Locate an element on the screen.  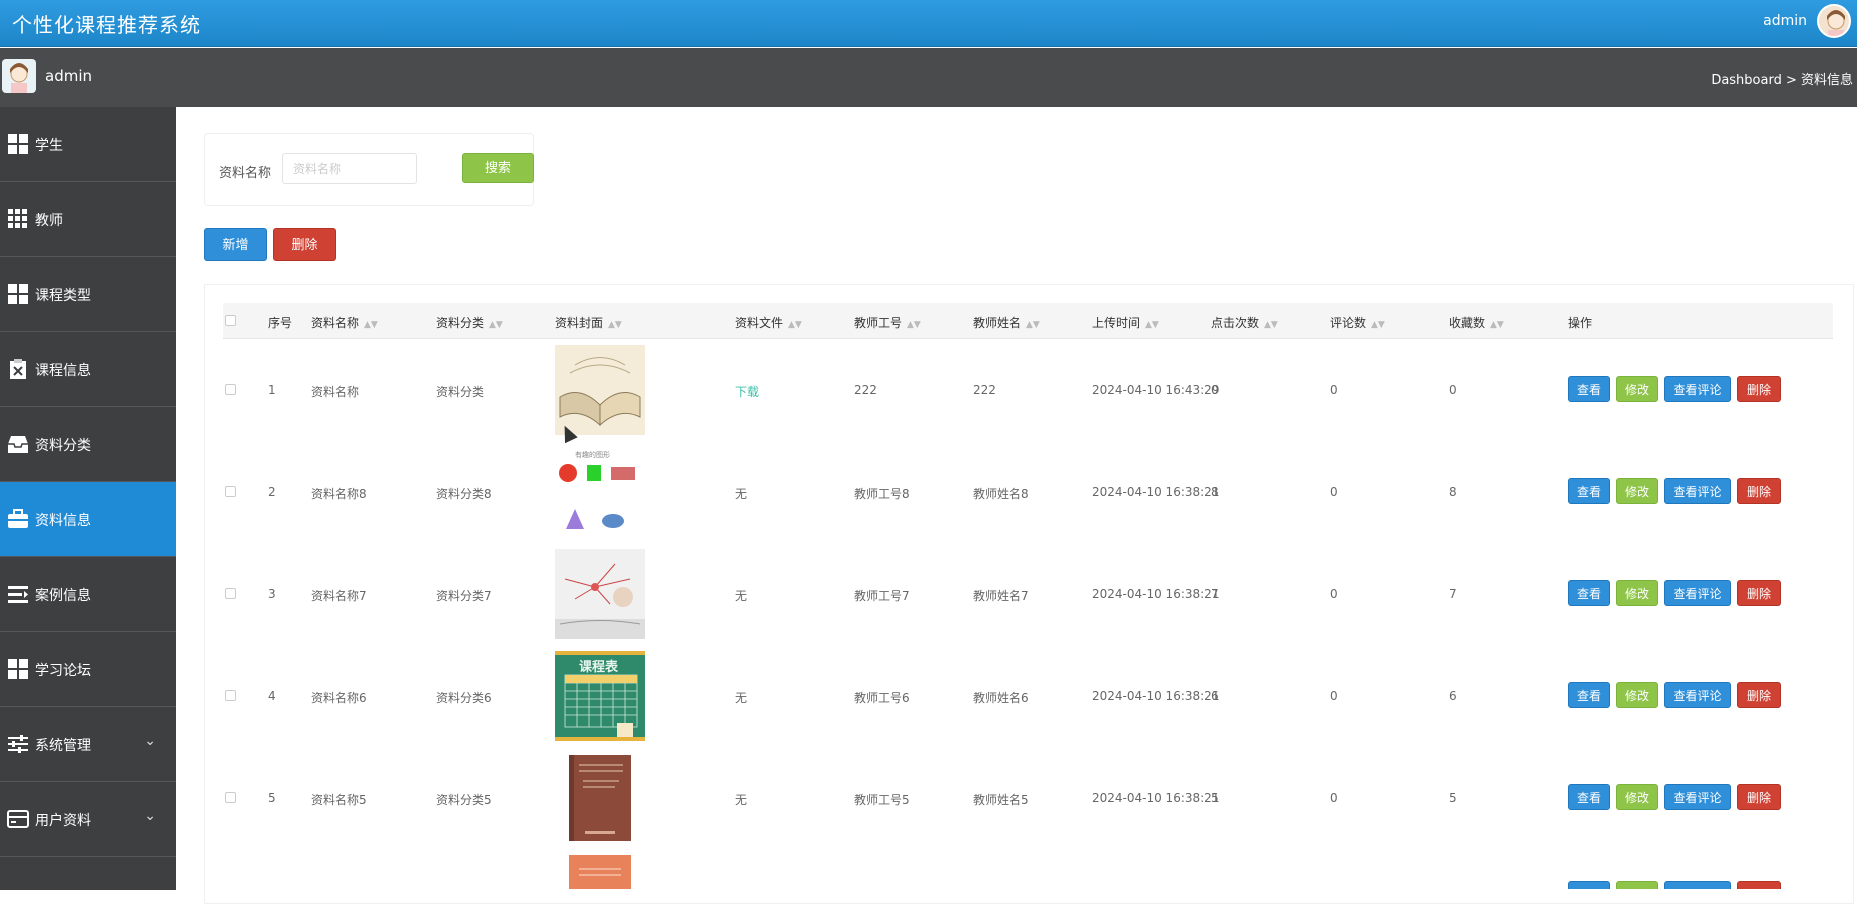
view-comments-button is located at coordinates (1697, 885).